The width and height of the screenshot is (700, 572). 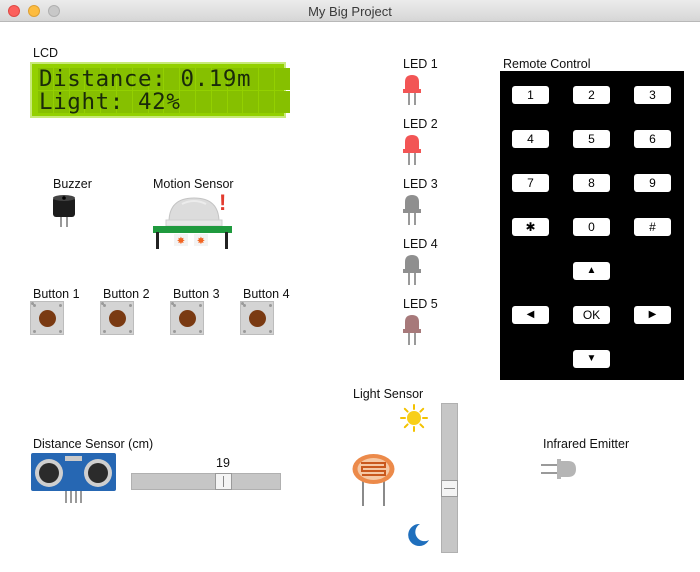 I want to click on distance-sensor-label: Distance Sensor (cm), so click(x=93, y=444).